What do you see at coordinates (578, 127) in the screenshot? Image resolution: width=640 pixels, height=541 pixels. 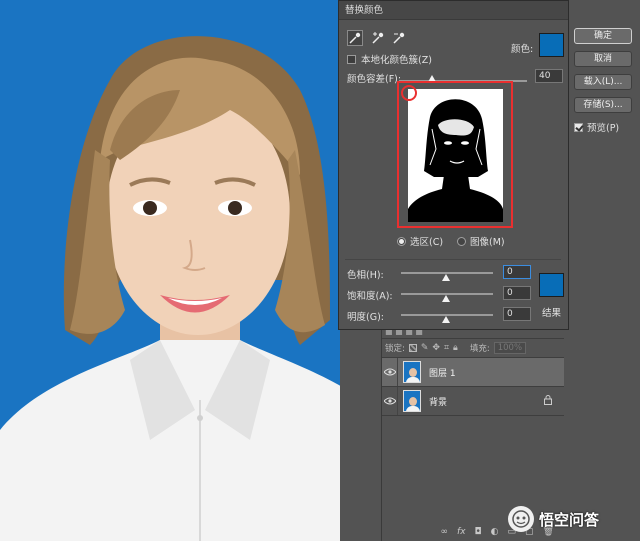 I see `preview-checkbox-box` at bounding box center [578, 127].